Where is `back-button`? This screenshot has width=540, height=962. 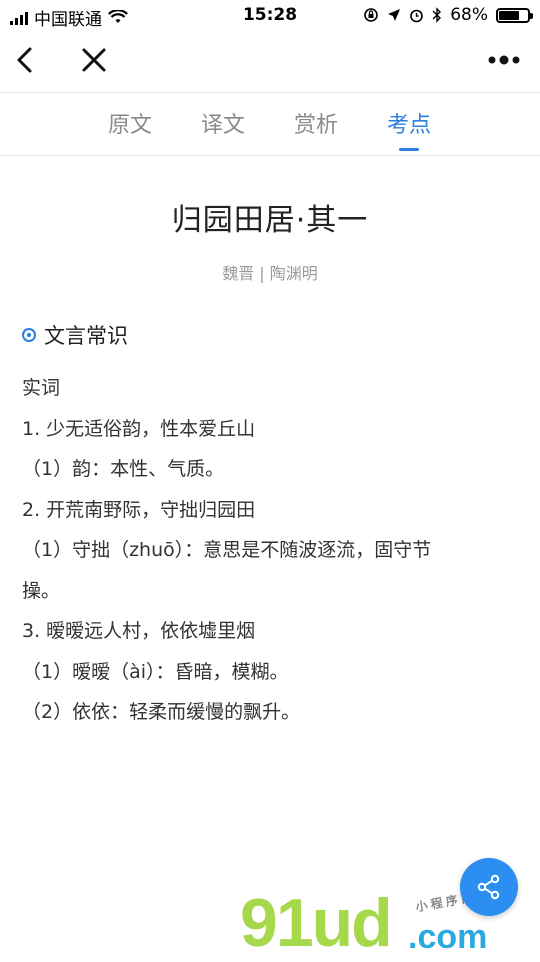 back-button is located at coordinates (26, 60).